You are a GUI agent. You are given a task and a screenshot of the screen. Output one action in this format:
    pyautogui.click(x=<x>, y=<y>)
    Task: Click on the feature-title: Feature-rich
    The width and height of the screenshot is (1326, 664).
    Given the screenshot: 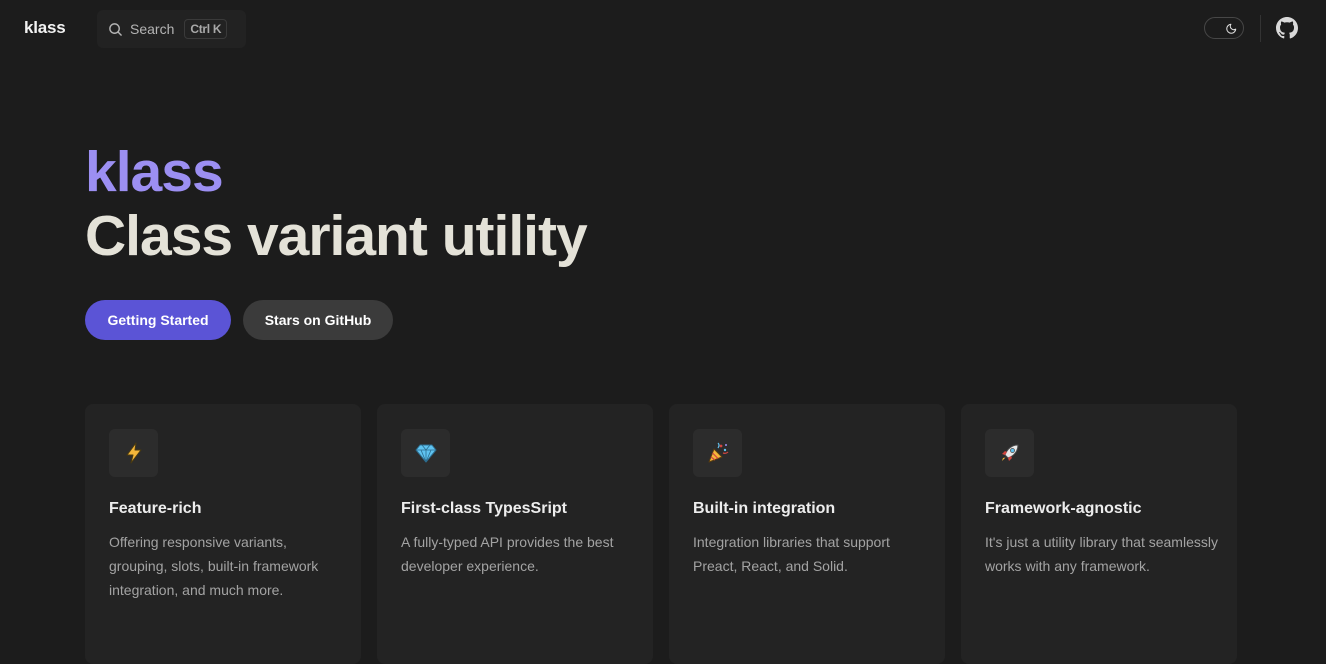 What is the action you would take?
    pyautogui.click(x=155, y=508)
    